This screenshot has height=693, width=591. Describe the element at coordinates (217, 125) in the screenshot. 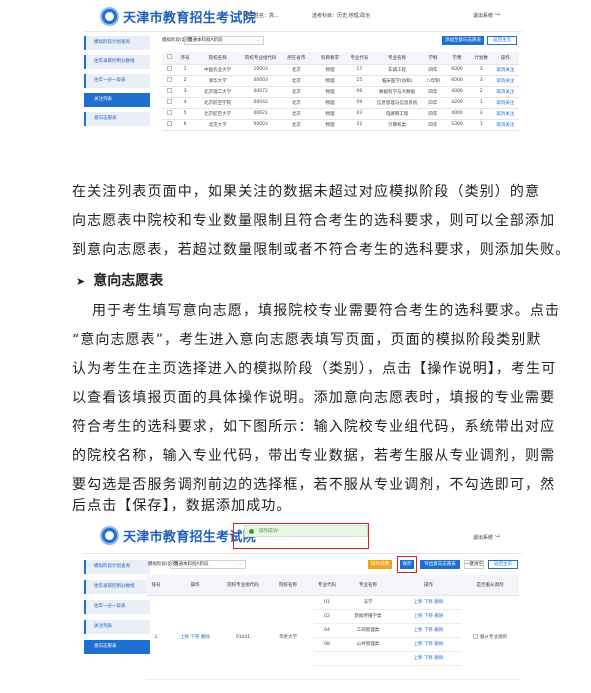

I see `table-cell: 北京大学` at that location.